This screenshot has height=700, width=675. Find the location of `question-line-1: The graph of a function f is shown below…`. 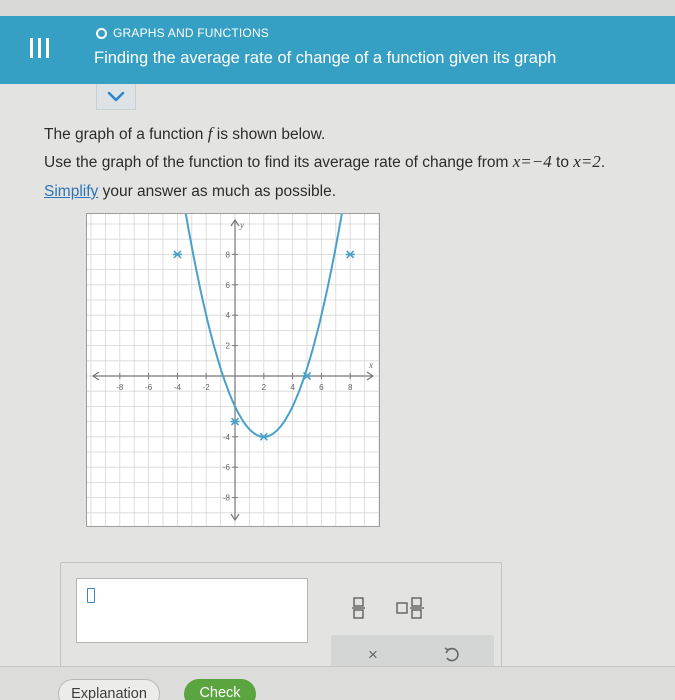

question-line-1: The graph of a function f is shown below… is located at coordinates (324, 134).